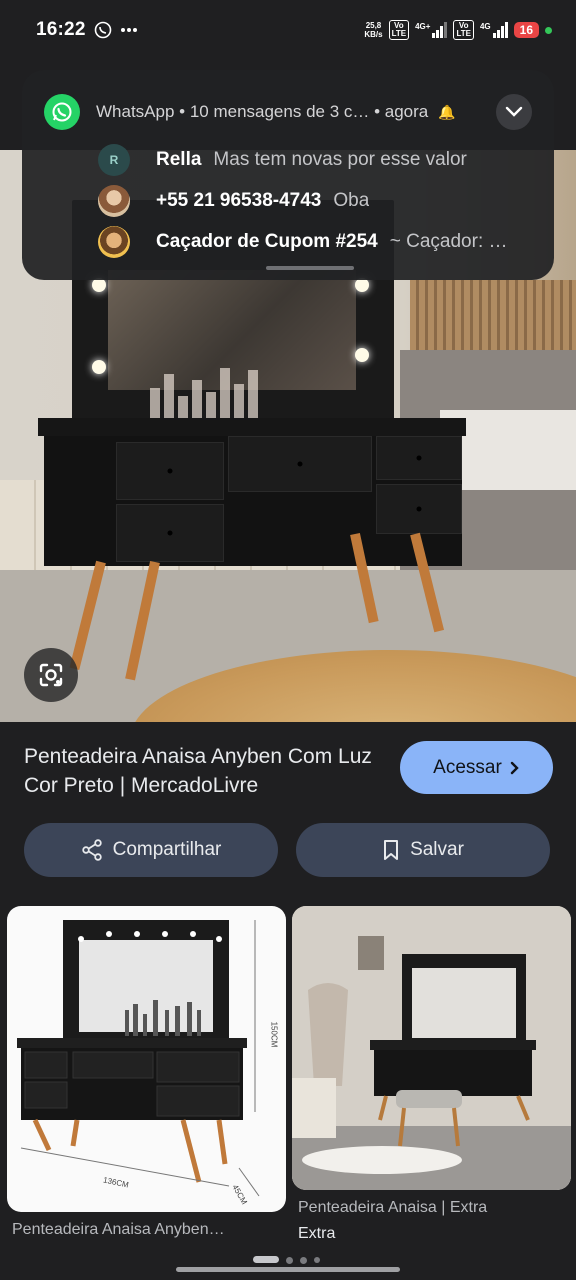  I want to click on share-icon, so click(91, 850).